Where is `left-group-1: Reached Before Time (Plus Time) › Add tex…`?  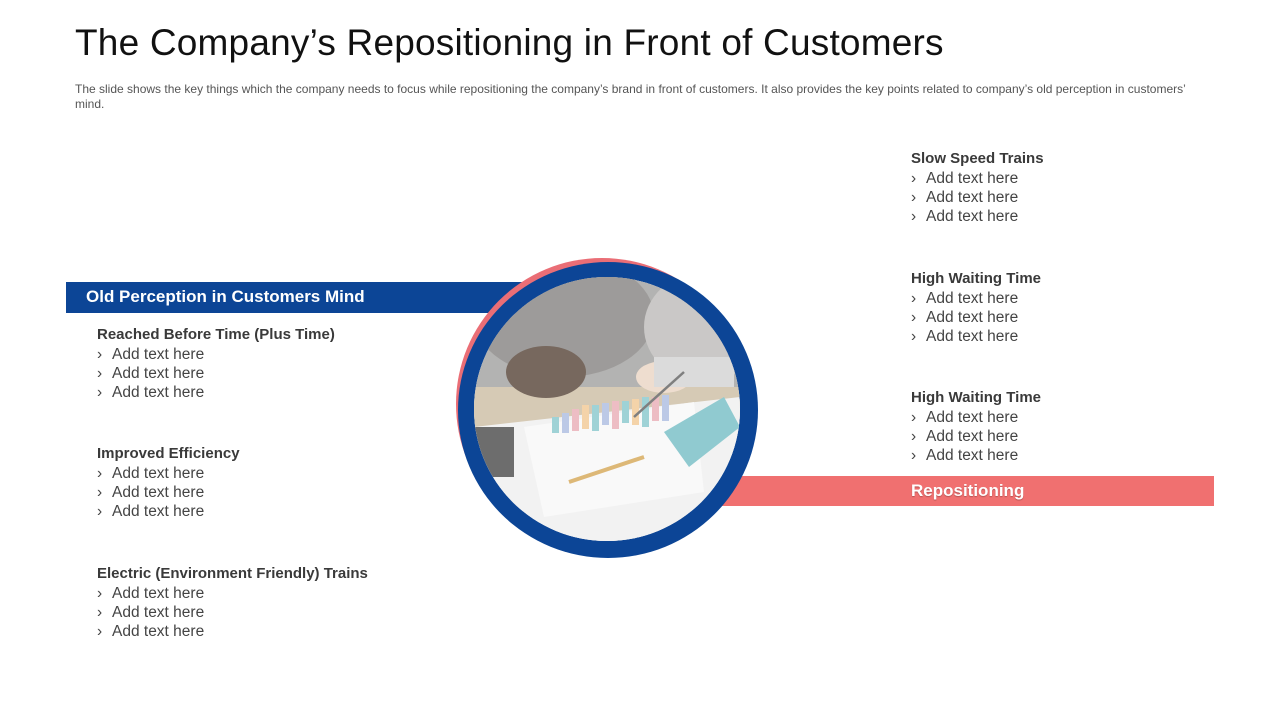
left-group-1: Reached Before Time (Plus Time) › Add tex… is located at coordinates (267, 363).